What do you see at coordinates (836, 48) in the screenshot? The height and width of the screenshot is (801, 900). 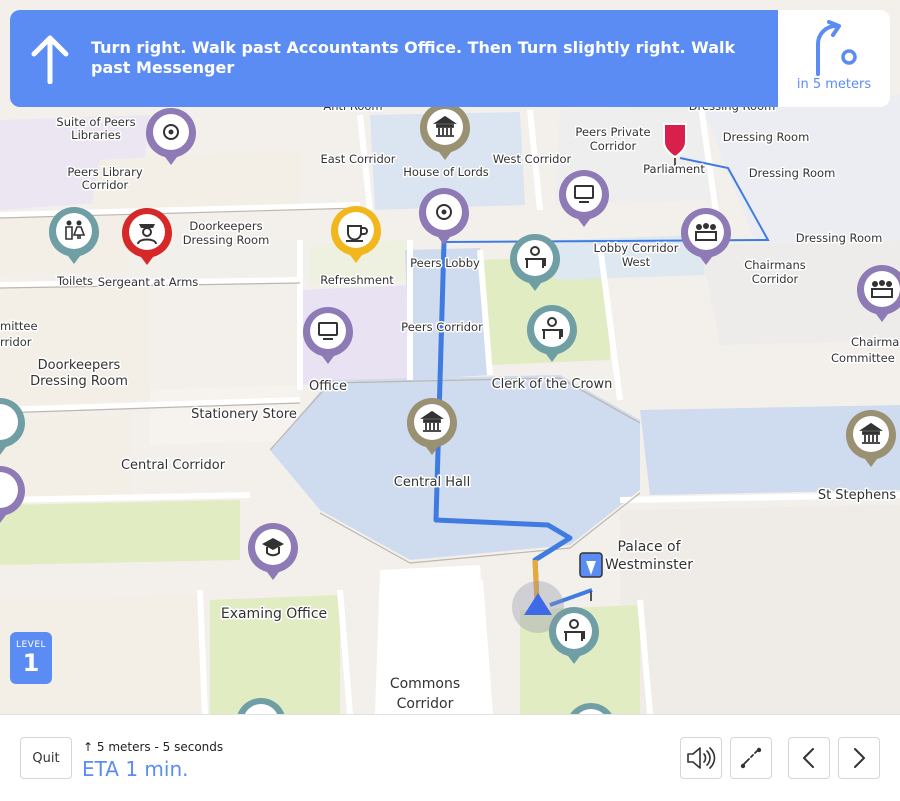 I see `turn-right-icon` at bounding box center [836, 48].